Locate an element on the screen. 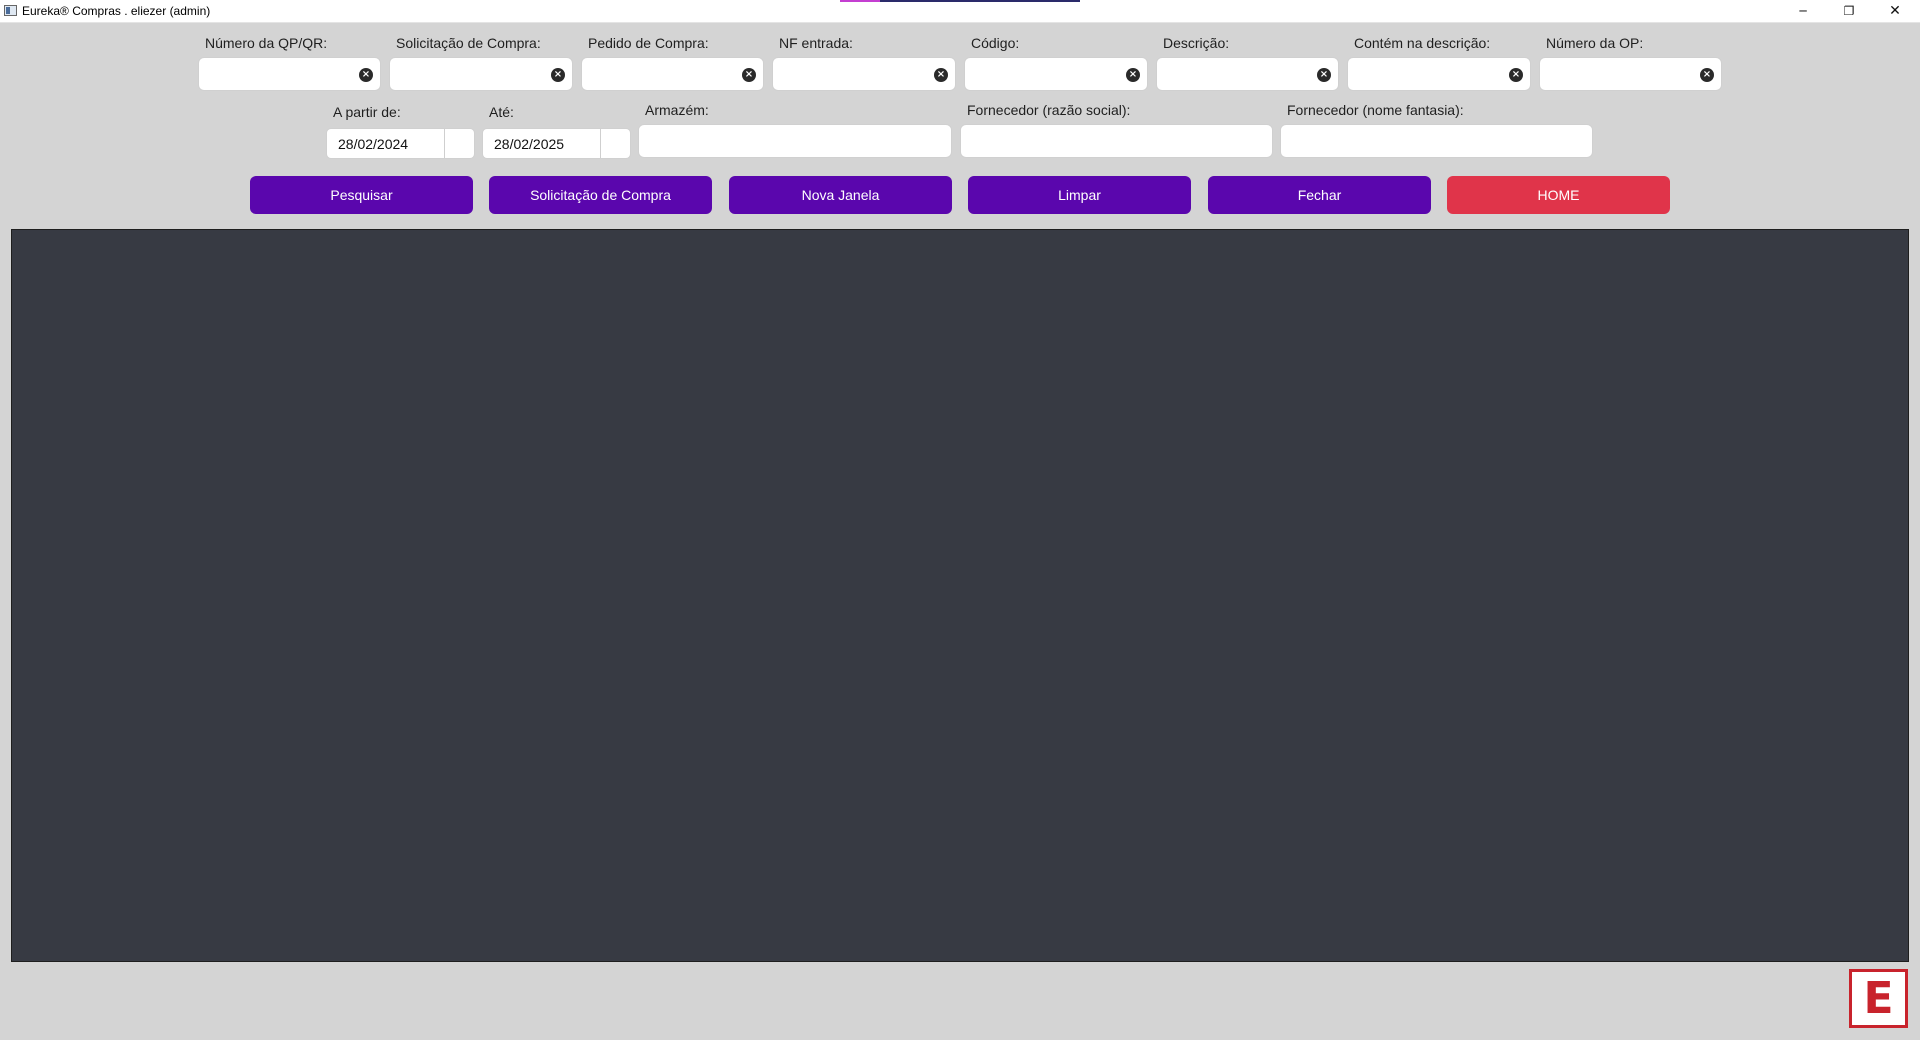 The width and height of the screenshot is (1920, 1040). app-icon is located at coordinates (10, 10).